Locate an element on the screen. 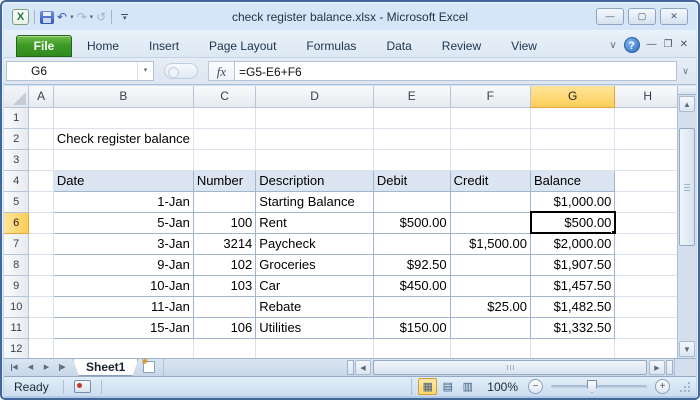 This screenshot has height=400, width=700. cell-F6 is located at coordinates (491, 223).